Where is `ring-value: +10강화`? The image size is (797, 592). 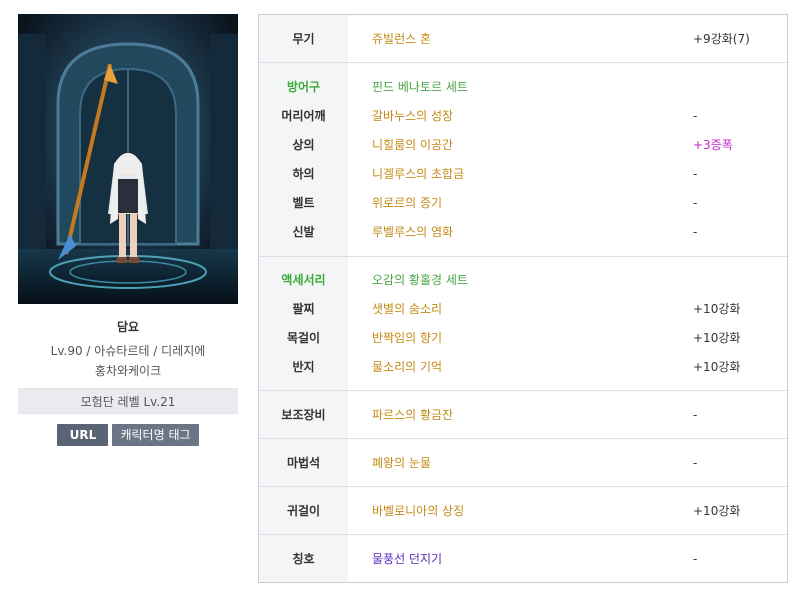 ring-value: +10강화 is located at coordinates (717, 367).